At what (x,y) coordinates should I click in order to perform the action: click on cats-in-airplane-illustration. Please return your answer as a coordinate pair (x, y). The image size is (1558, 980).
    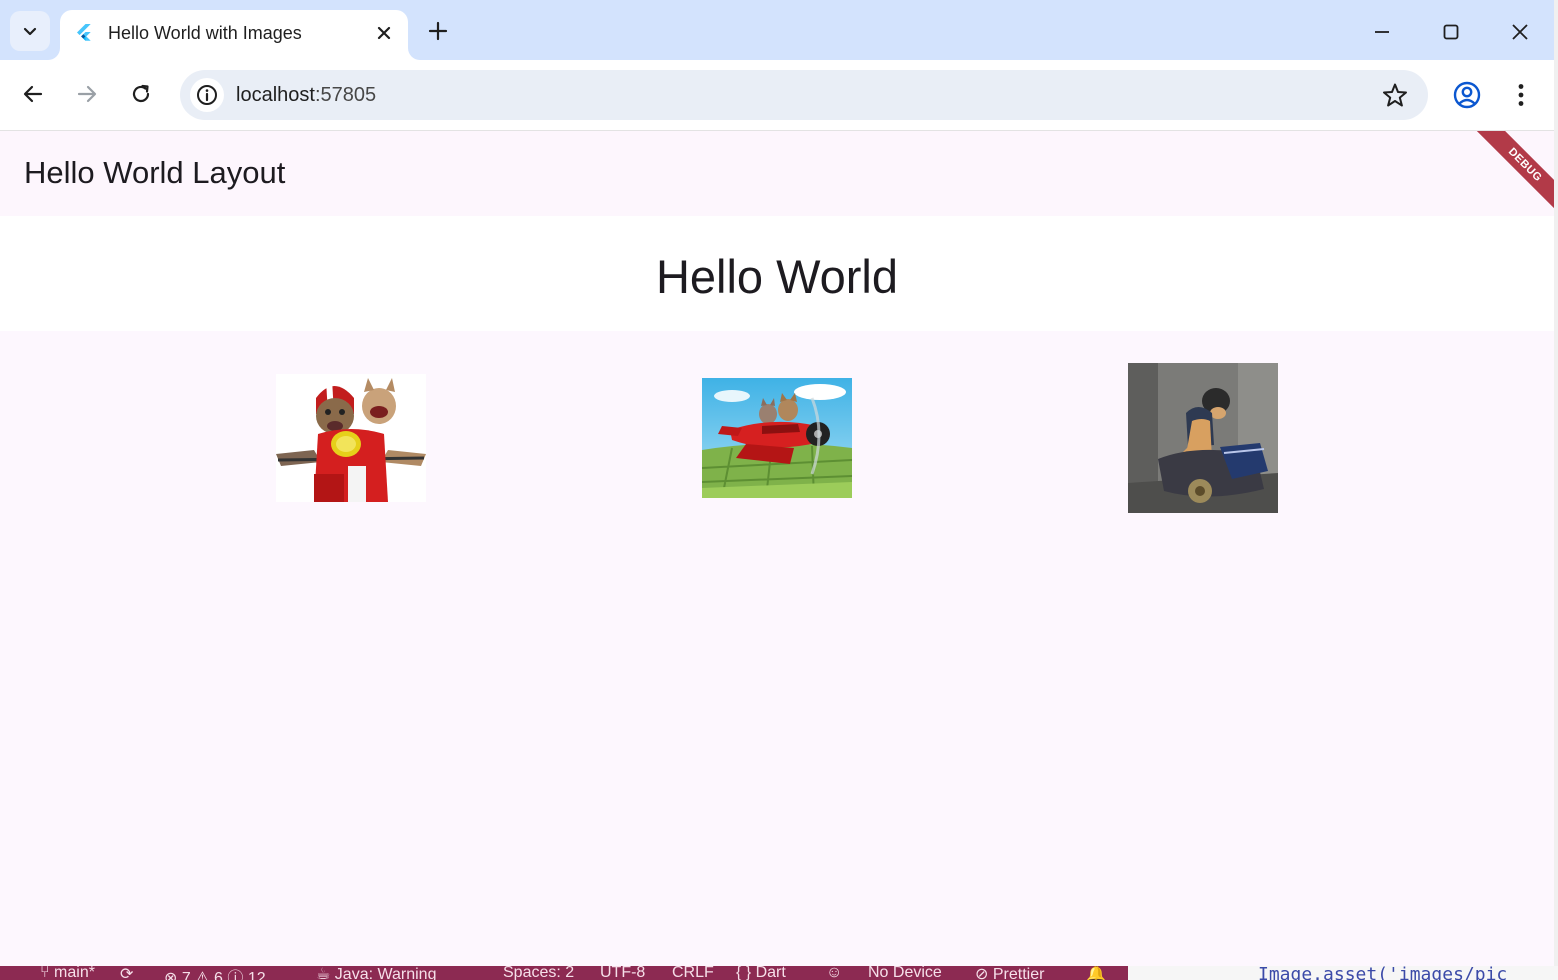
    Looking at the image, I should click on (777, 438).